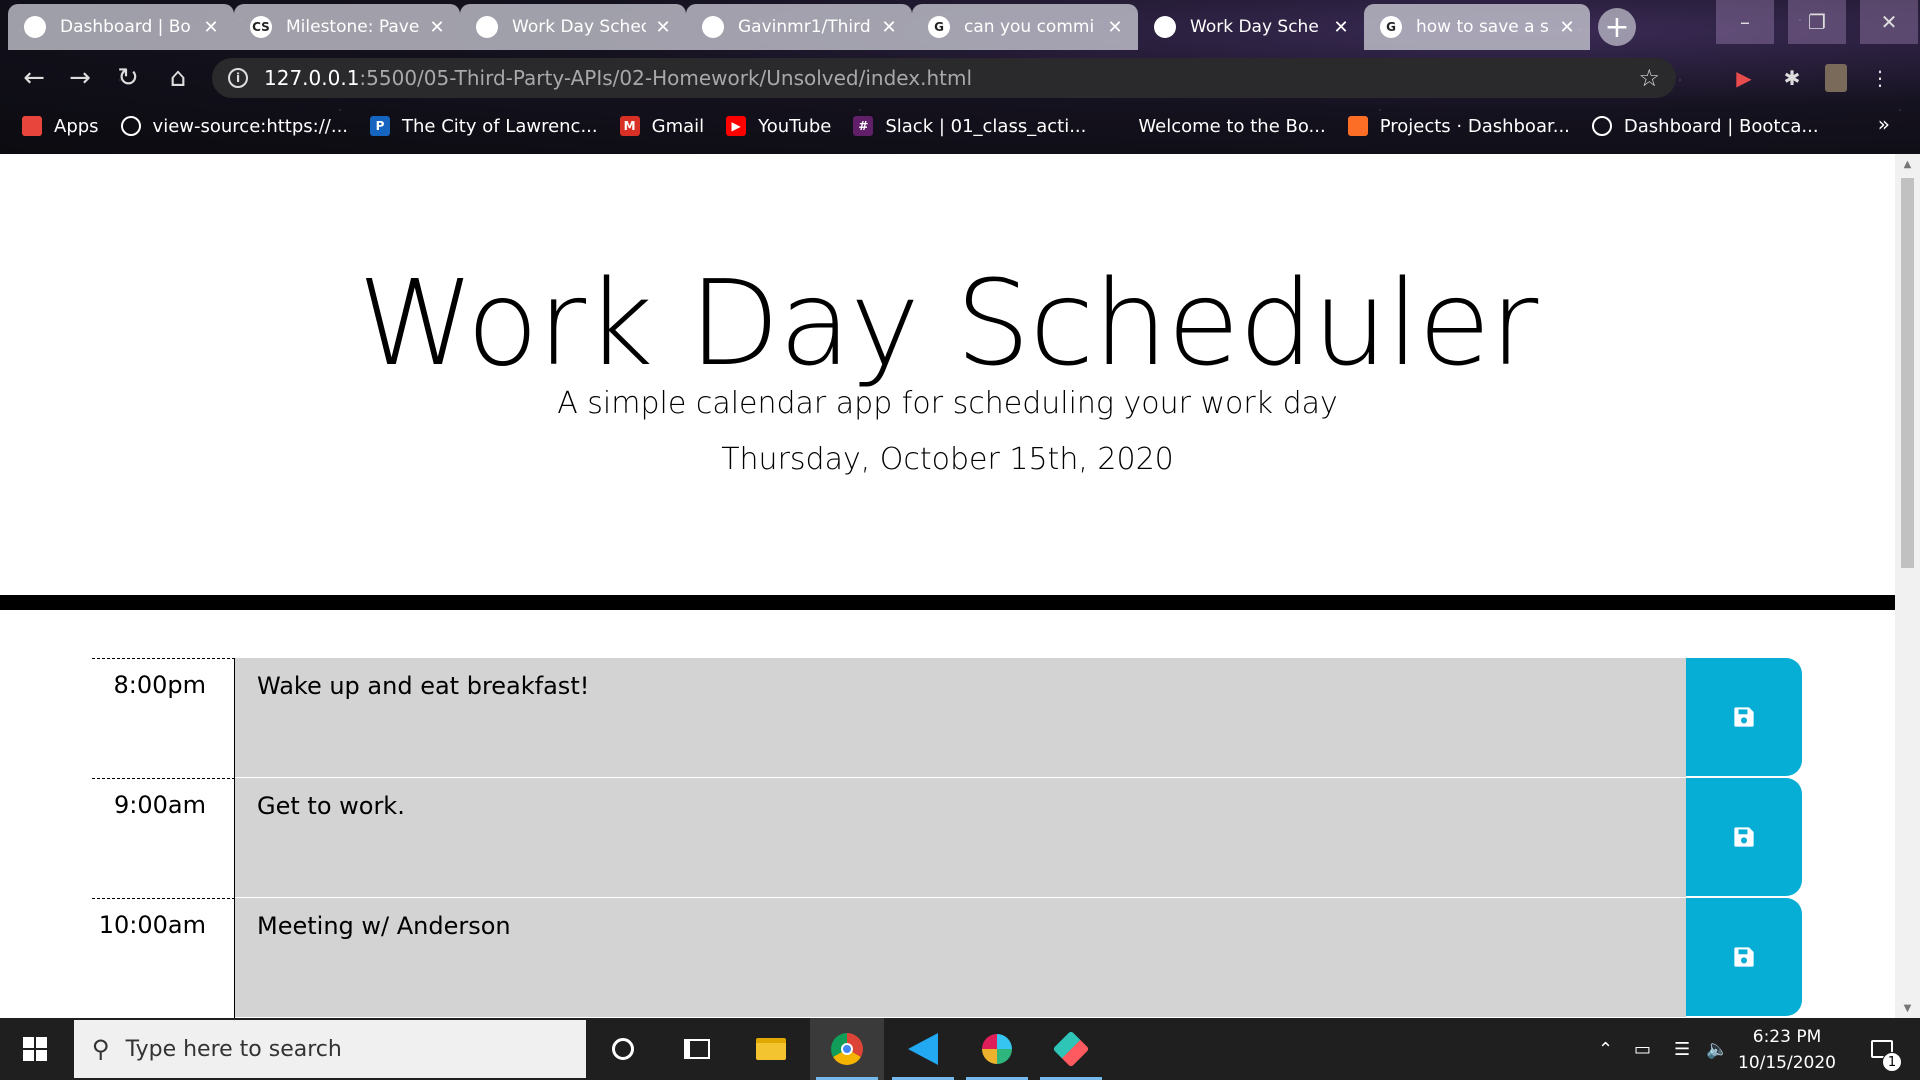  Describe the element at coordinates (1884, 124) in the screenshot. I see `bookmarks-overflow-button: »` at that location.